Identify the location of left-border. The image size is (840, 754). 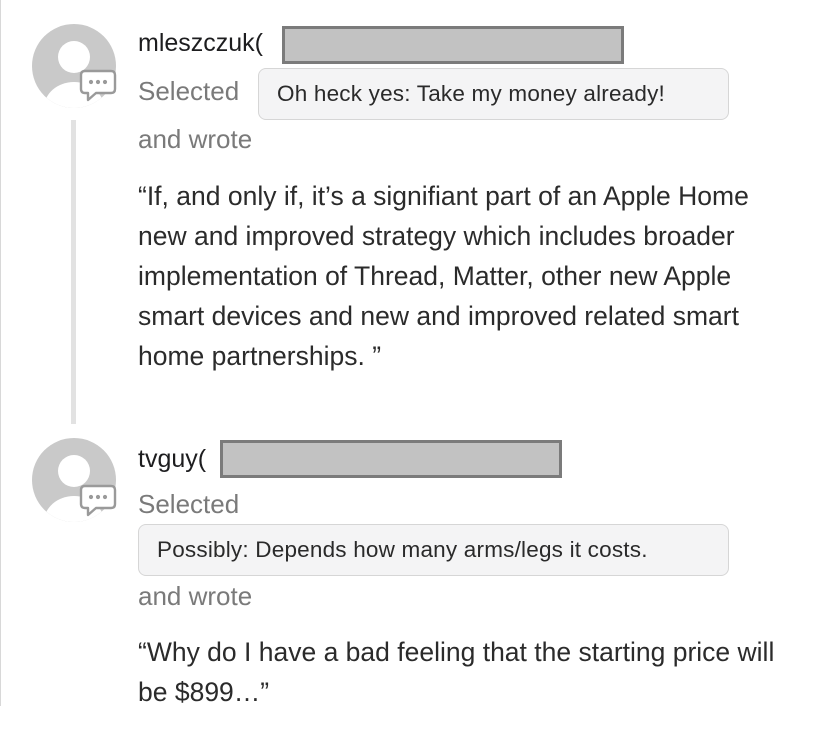
(0, 353).